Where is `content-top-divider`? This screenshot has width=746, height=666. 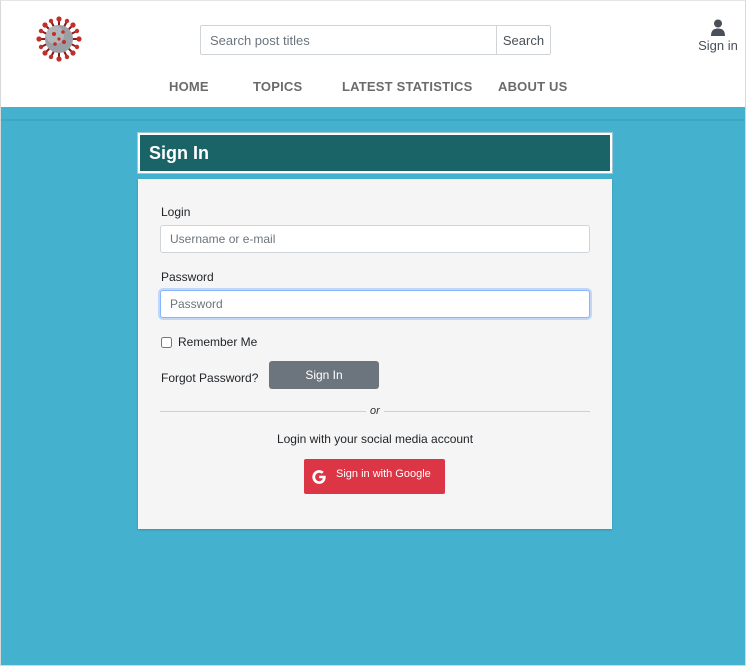
content-top-divider is located at coordinates (373, 120).